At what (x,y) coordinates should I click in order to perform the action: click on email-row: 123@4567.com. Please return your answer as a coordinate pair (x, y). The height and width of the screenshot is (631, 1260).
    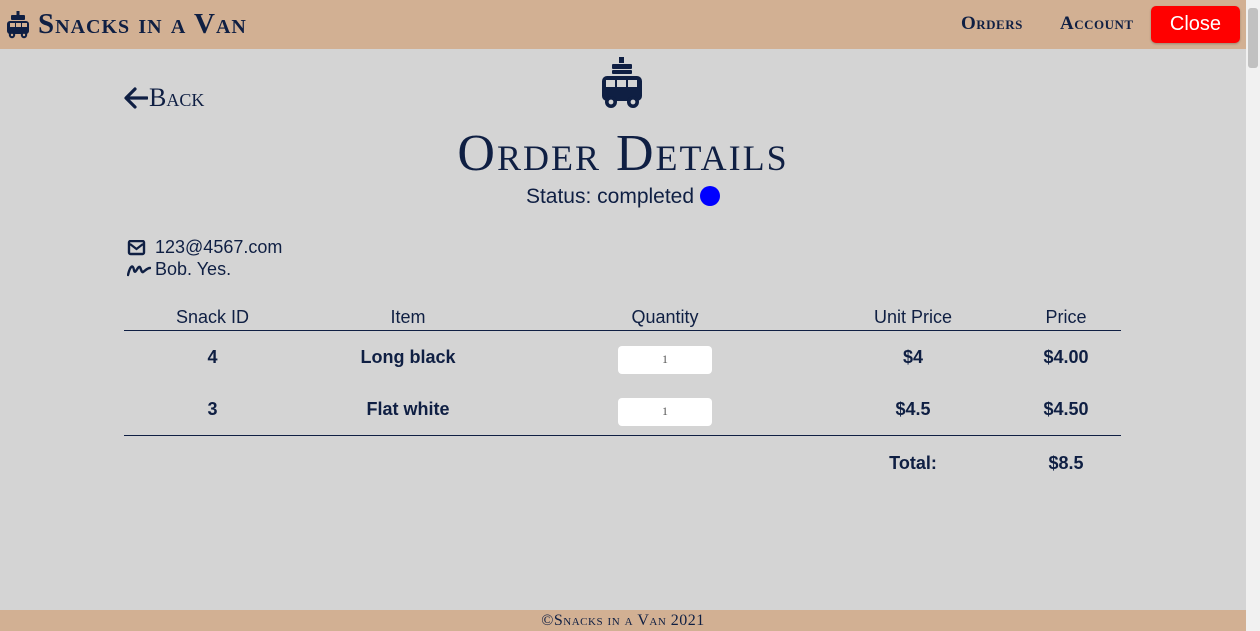
    Looking at the image, I should click on (204, 247).